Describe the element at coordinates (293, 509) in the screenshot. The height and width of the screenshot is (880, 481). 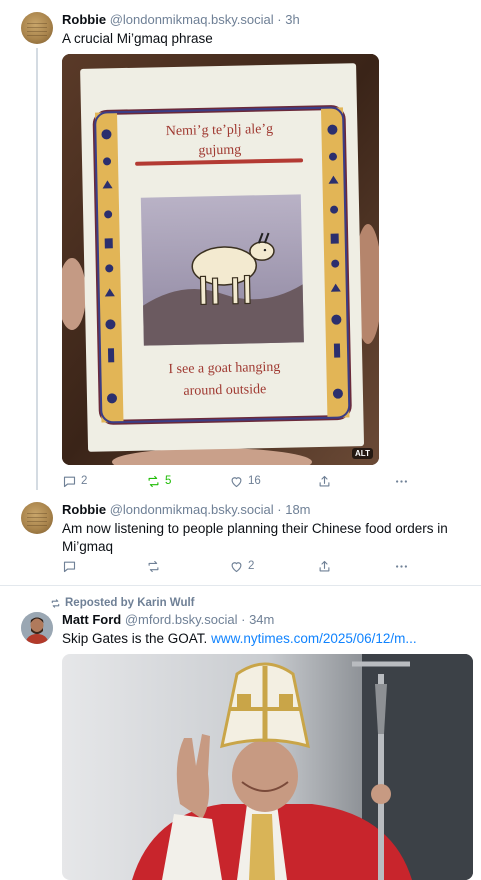
I see `post-time: · 18m` at that location.